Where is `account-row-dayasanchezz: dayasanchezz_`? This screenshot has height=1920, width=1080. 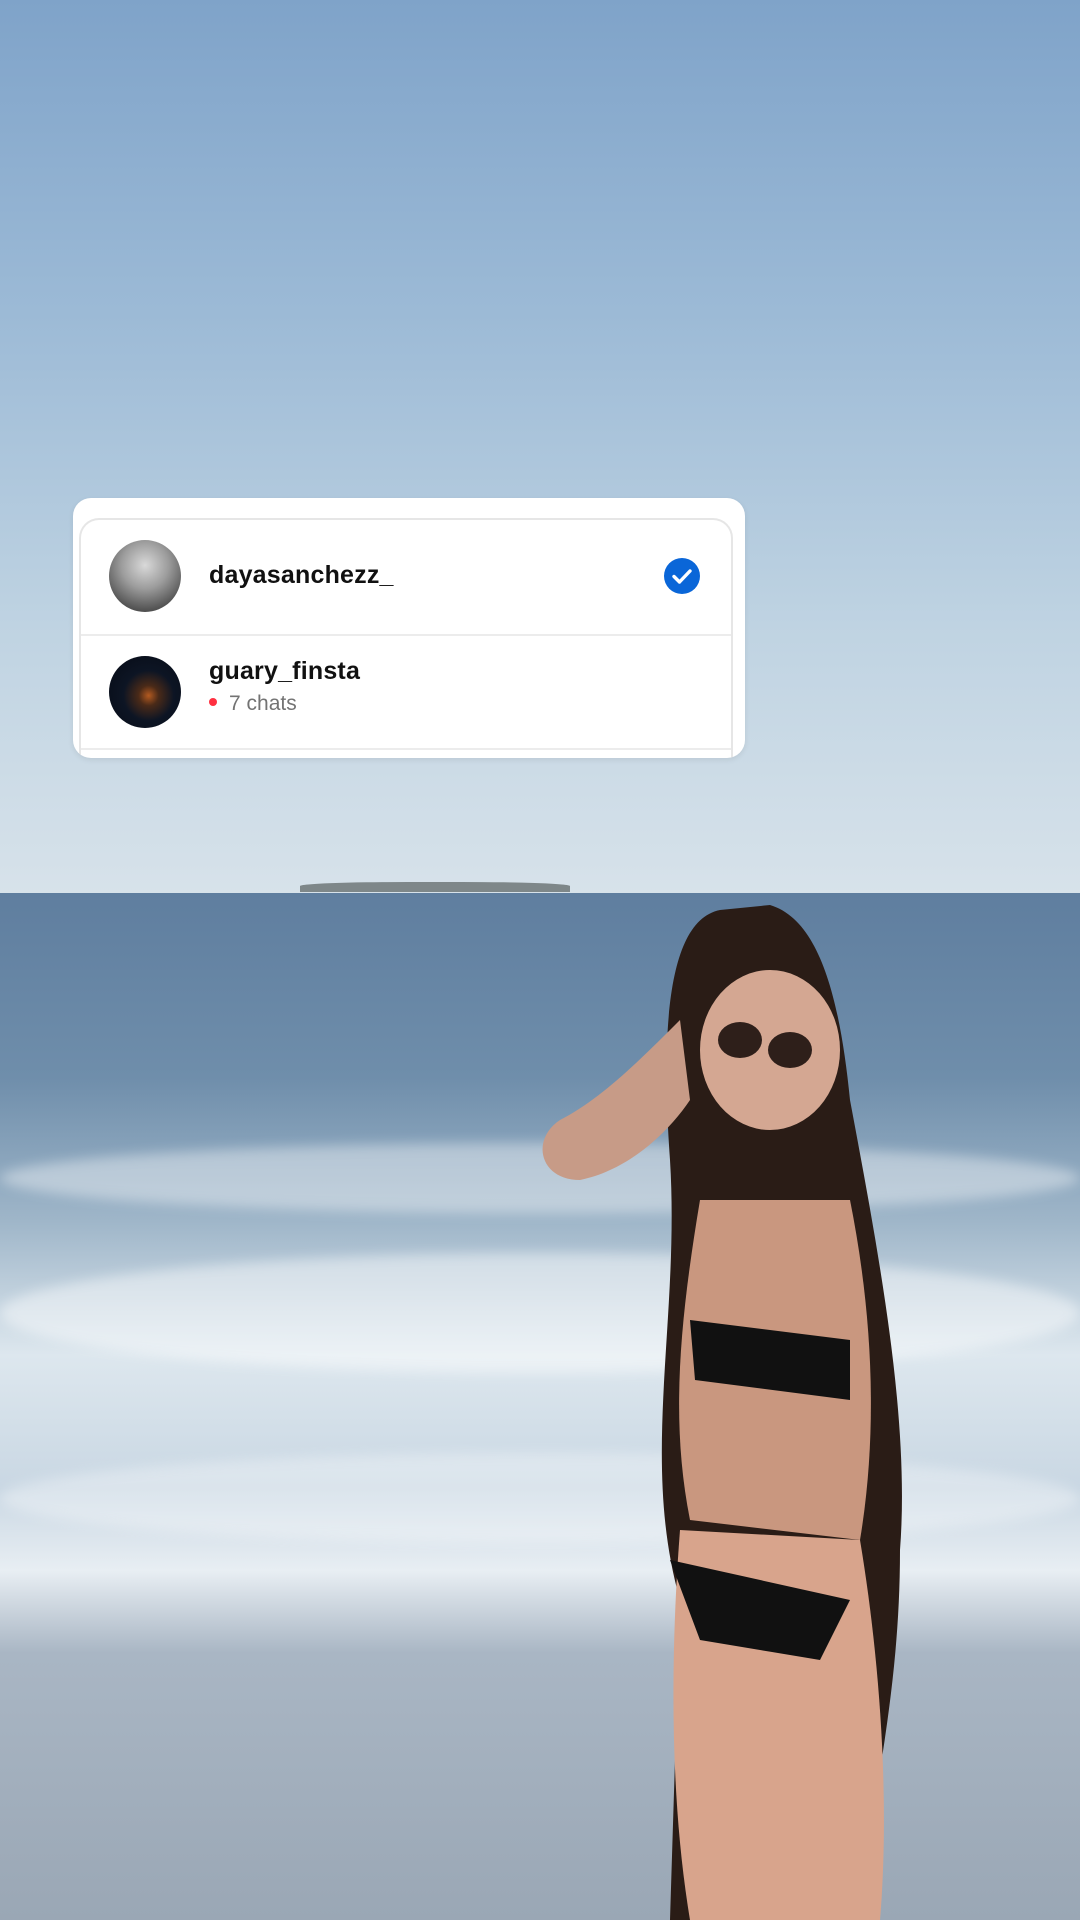 account-row-dayasanchezz: dayasanchezz_ is located at coordinates (406, 578).